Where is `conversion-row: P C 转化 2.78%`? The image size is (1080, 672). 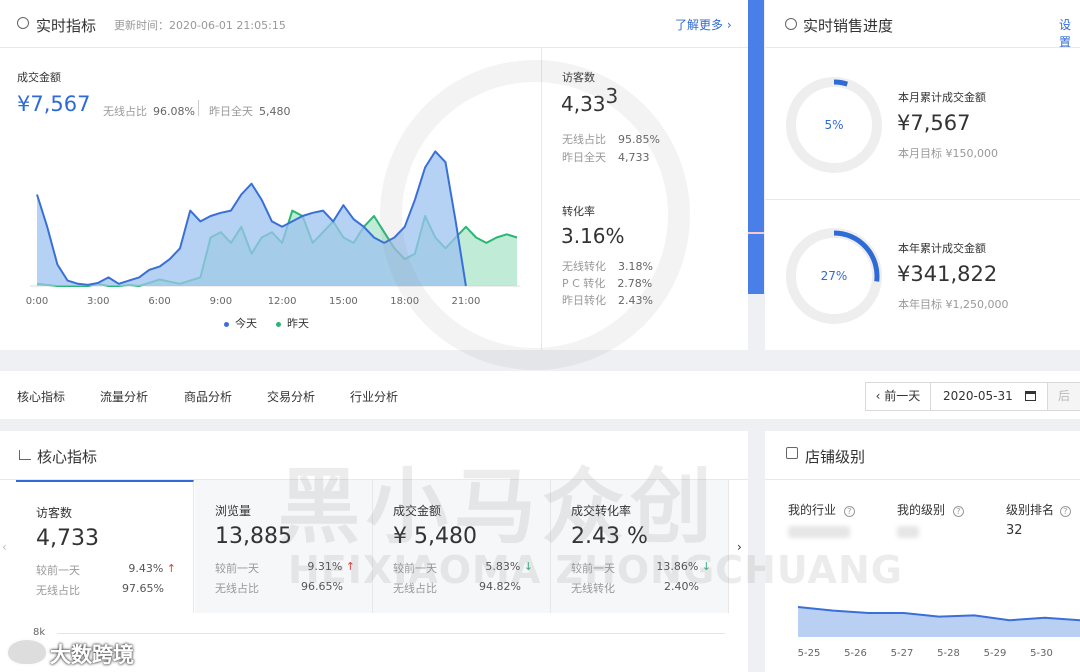 conversion-row: P C 转化 2.78% is located at coordinates (607, 283).